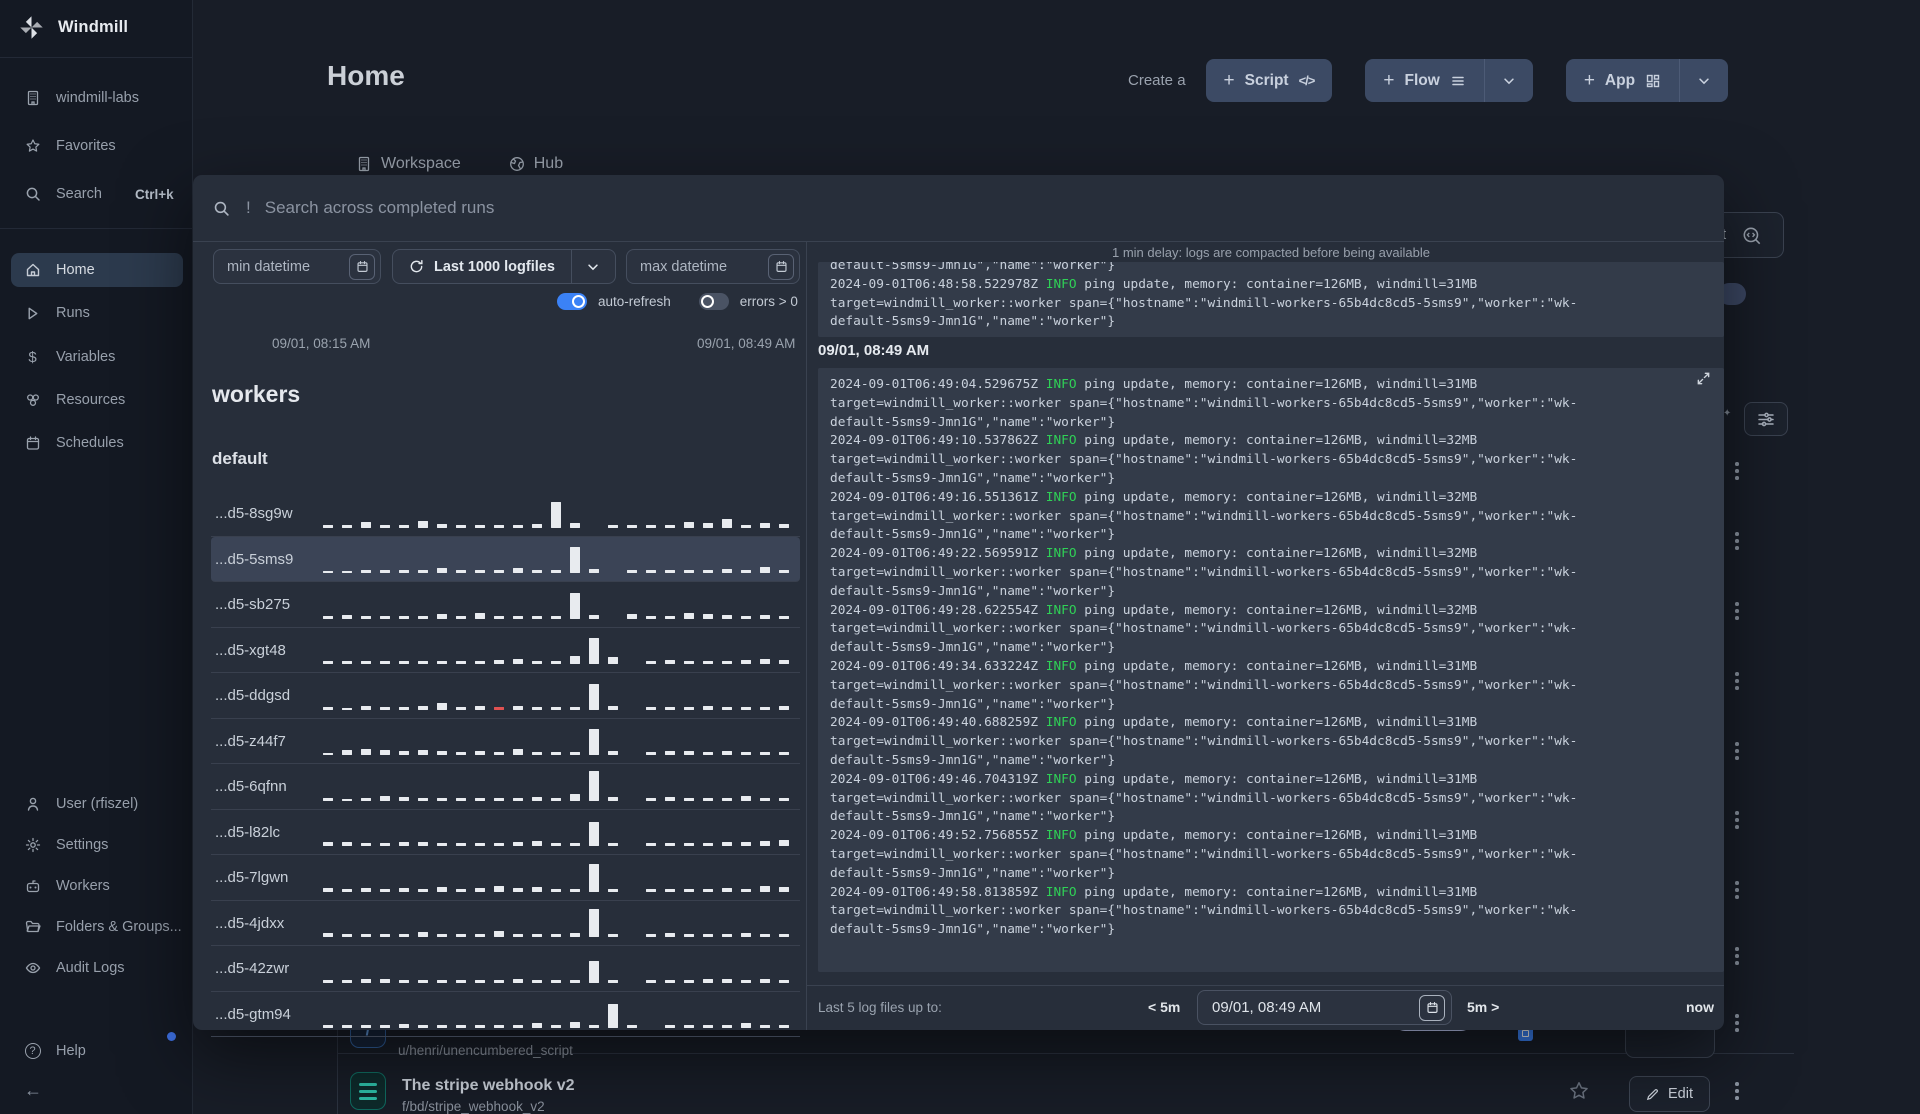 The image size is (1920, 1114). What do you see at coordinates (1752, 236) in the screenshot?
I see `search-code-icon` at bounding box center [1752, 236].